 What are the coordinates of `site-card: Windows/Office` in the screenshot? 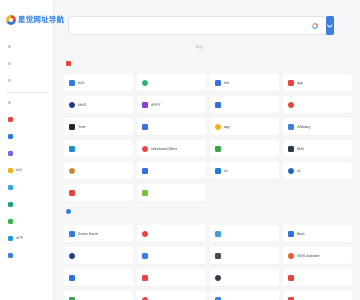 It's located at (171, 148).